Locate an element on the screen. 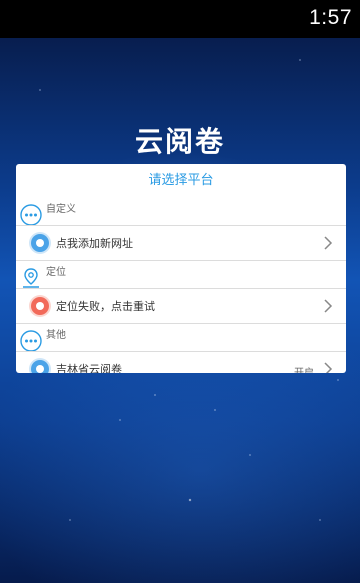 The height and width of the screenshot is (583, 360). dialog-title: 请选择平台 is located at coordinates (181, 180).